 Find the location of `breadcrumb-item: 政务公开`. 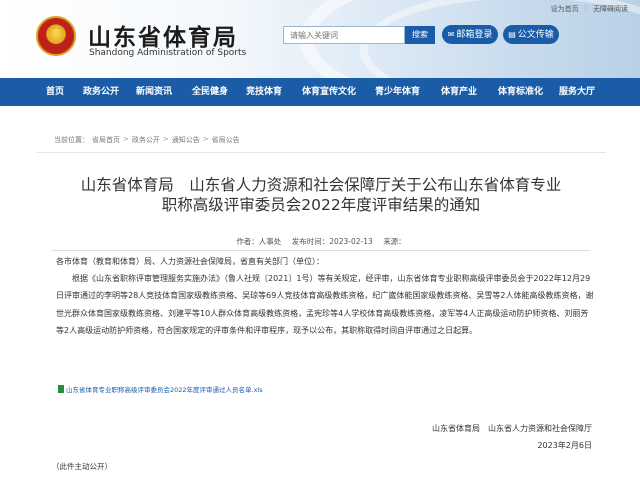

breadcrumb-item: 政务公开 is located at coordinates (146, 140).